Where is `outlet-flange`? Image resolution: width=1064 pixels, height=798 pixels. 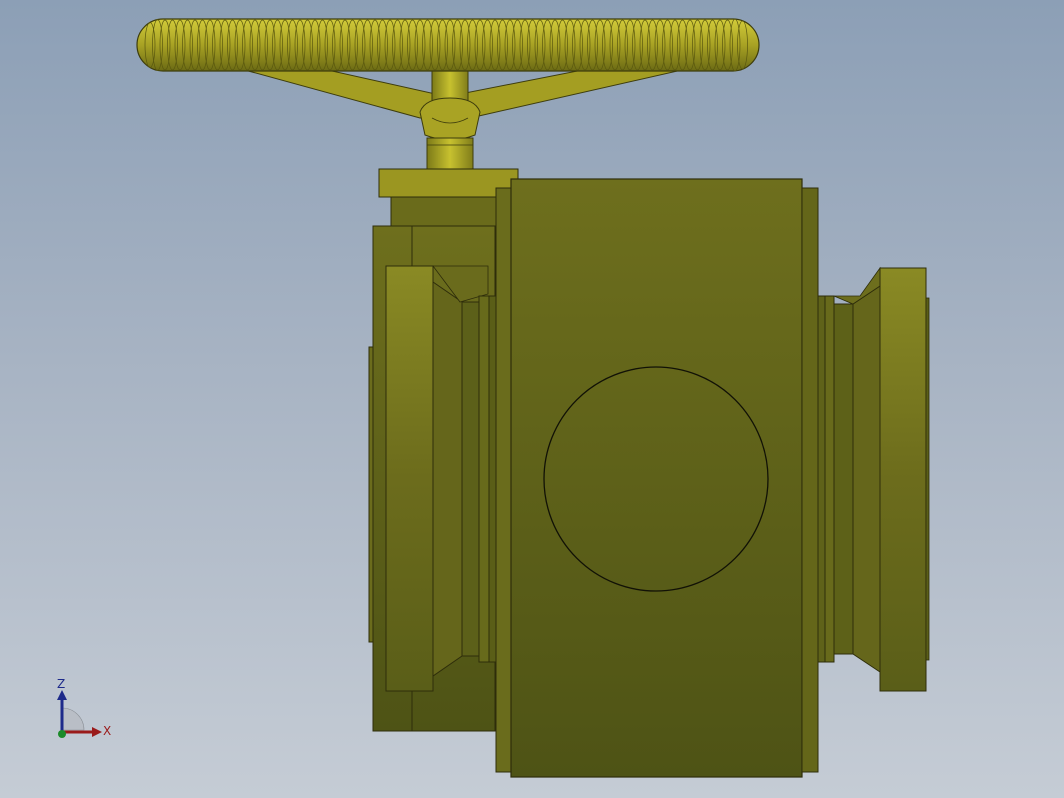
outlet-flange is located at coordinates (873, 479).